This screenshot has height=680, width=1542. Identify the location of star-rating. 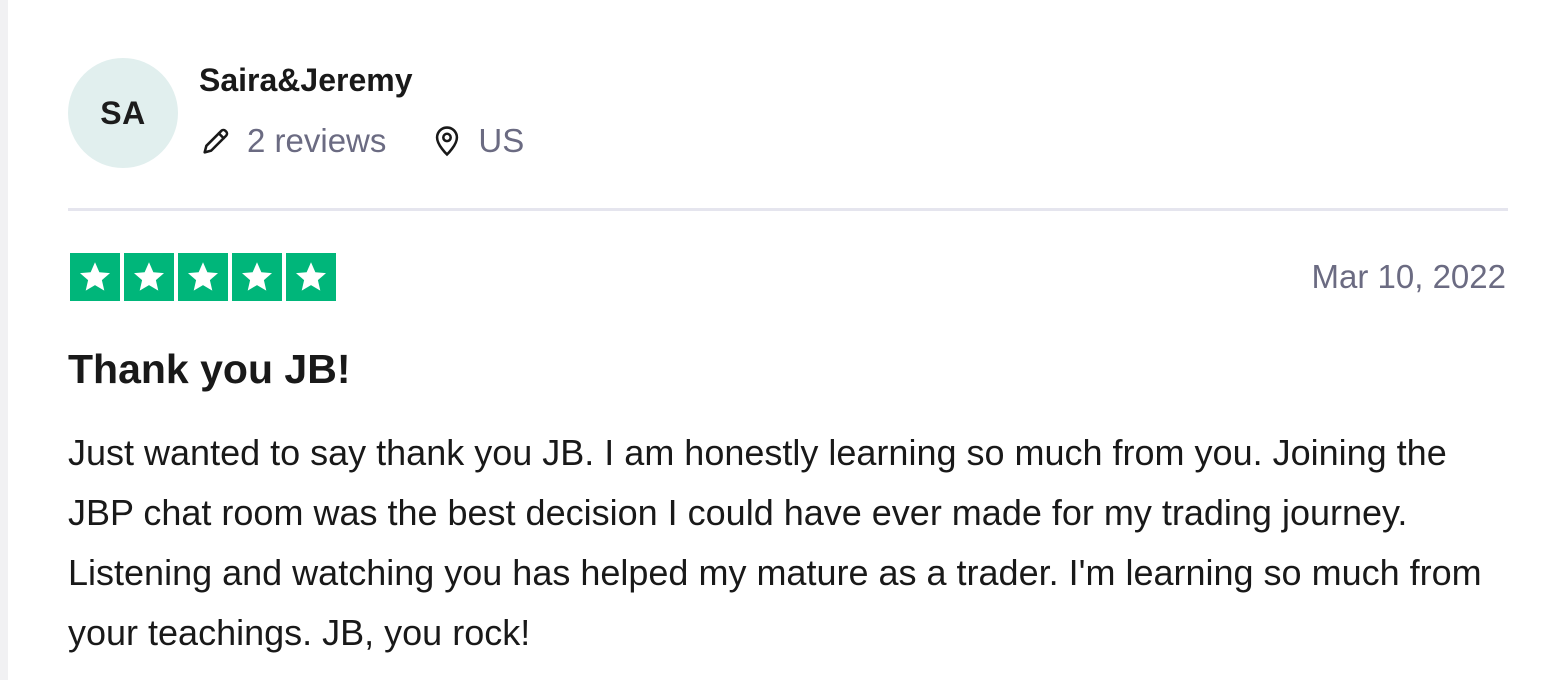
(203, 277).